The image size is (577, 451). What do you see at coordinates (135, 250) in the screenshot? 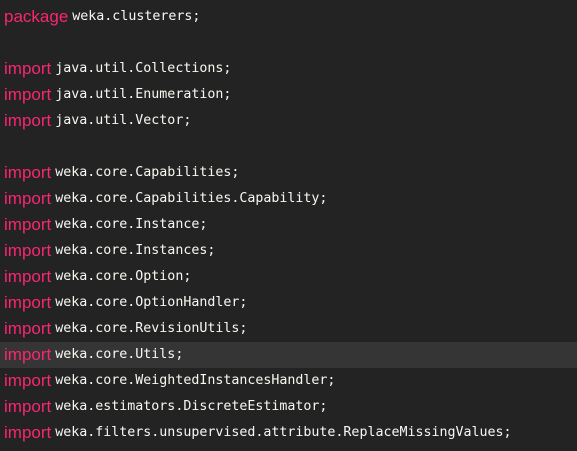
I see `code-text: weka.core.Instances;` at bounding box center [135, 250].